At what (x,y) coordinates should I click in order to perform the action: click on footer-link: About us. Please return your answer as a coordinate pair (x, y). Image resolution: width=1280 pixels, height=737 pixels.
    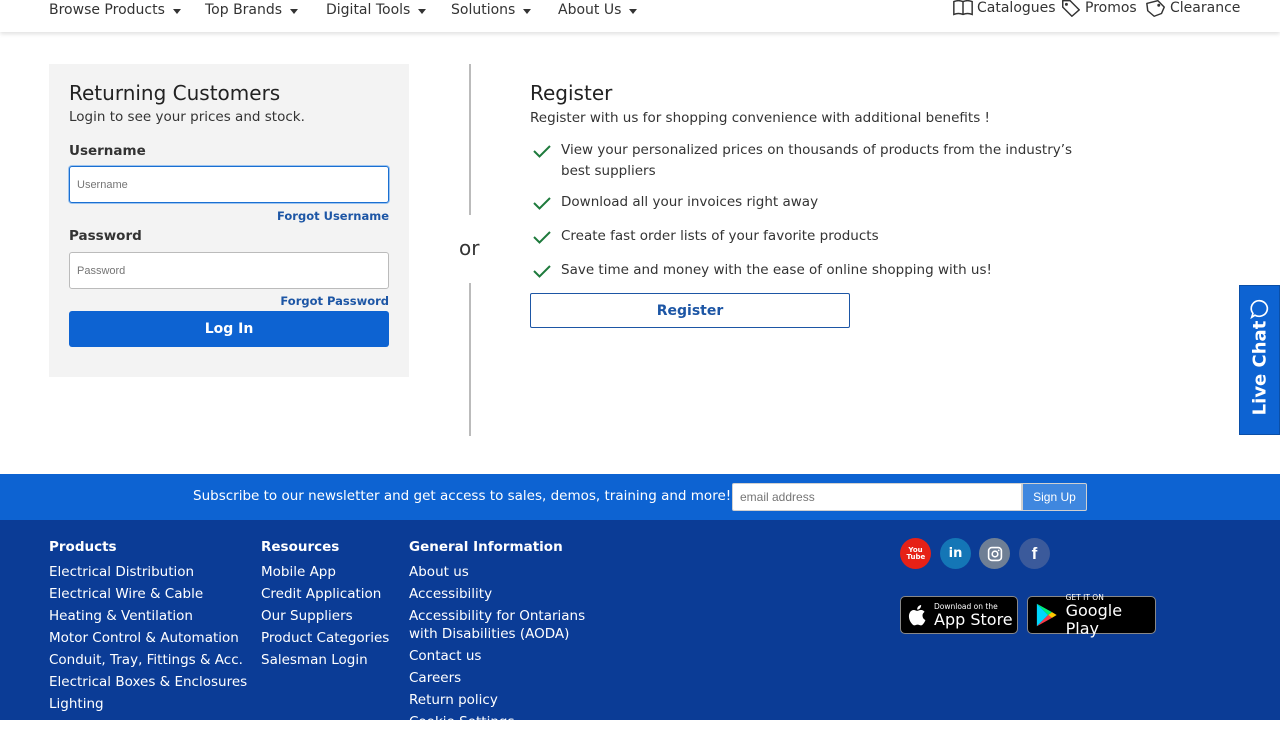
    Looking at the image, I should click on (504, 572).